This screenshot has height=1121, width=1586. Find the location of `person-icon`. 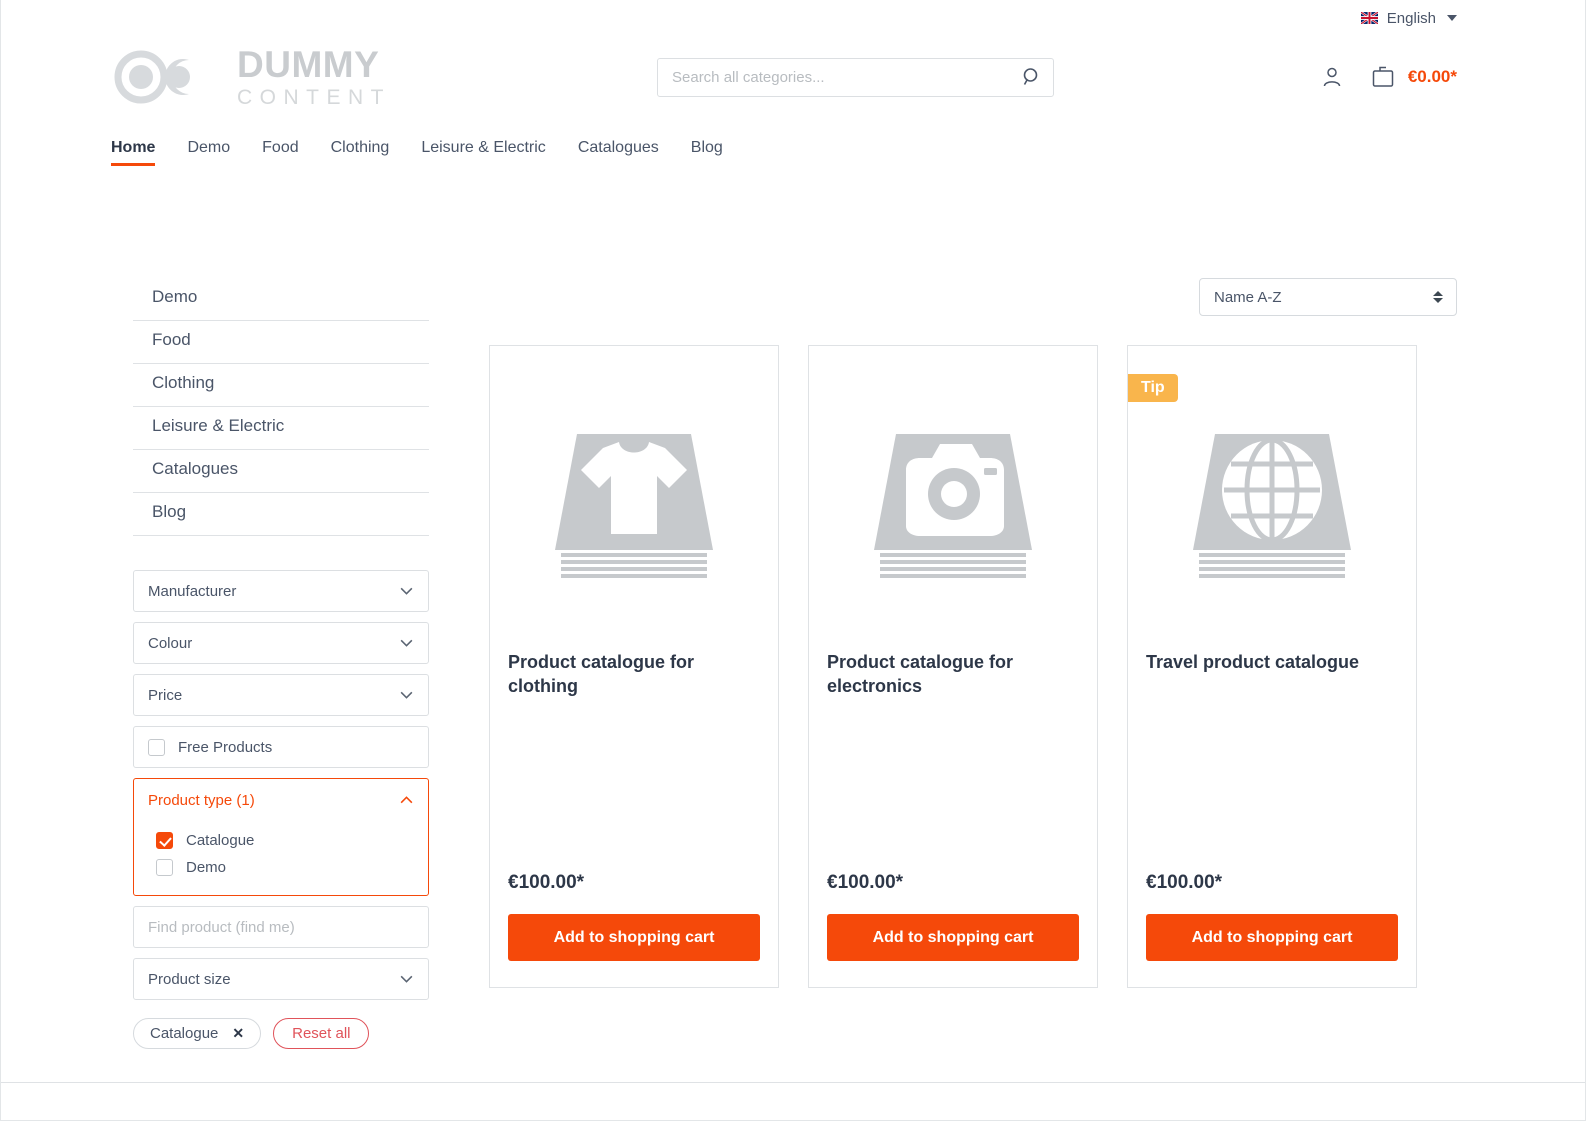

person-icon is located at coordinates (1332, 77).